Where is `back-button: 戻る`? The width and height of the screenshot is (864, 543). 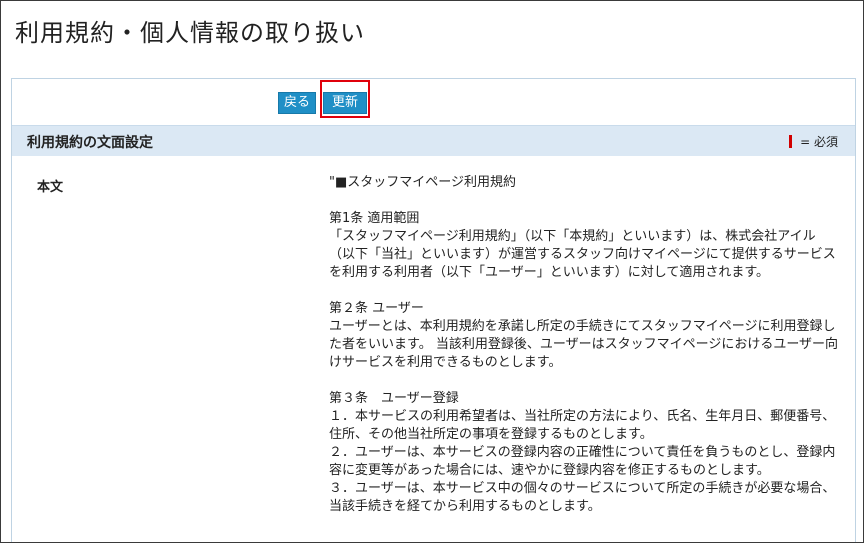 back-button: 戻る is located at coordinates (297, 103).